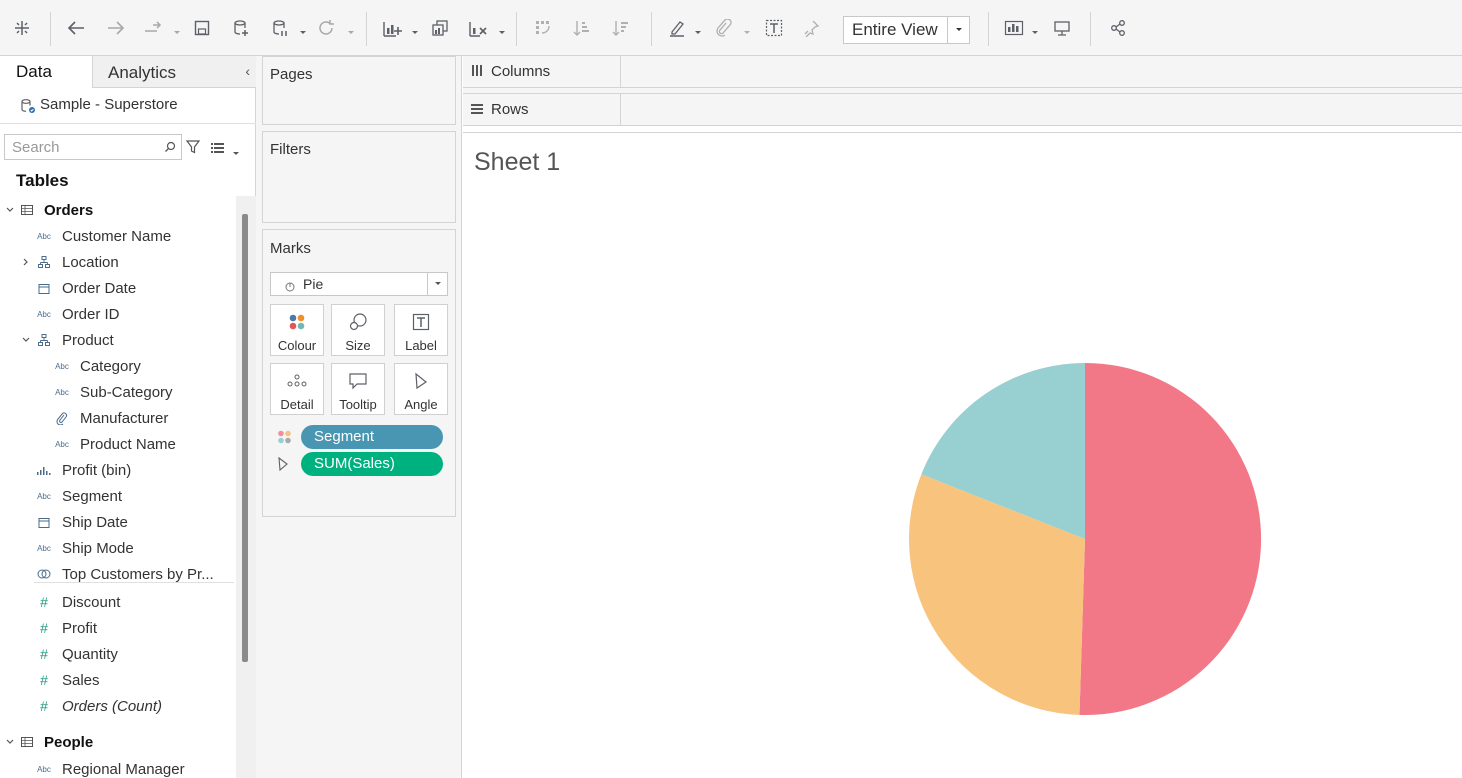 The image size is (1462, 778). Describe the element at coordinates (123, 769) in the screenshot. I see `field-label: Regional Manager` at that location.